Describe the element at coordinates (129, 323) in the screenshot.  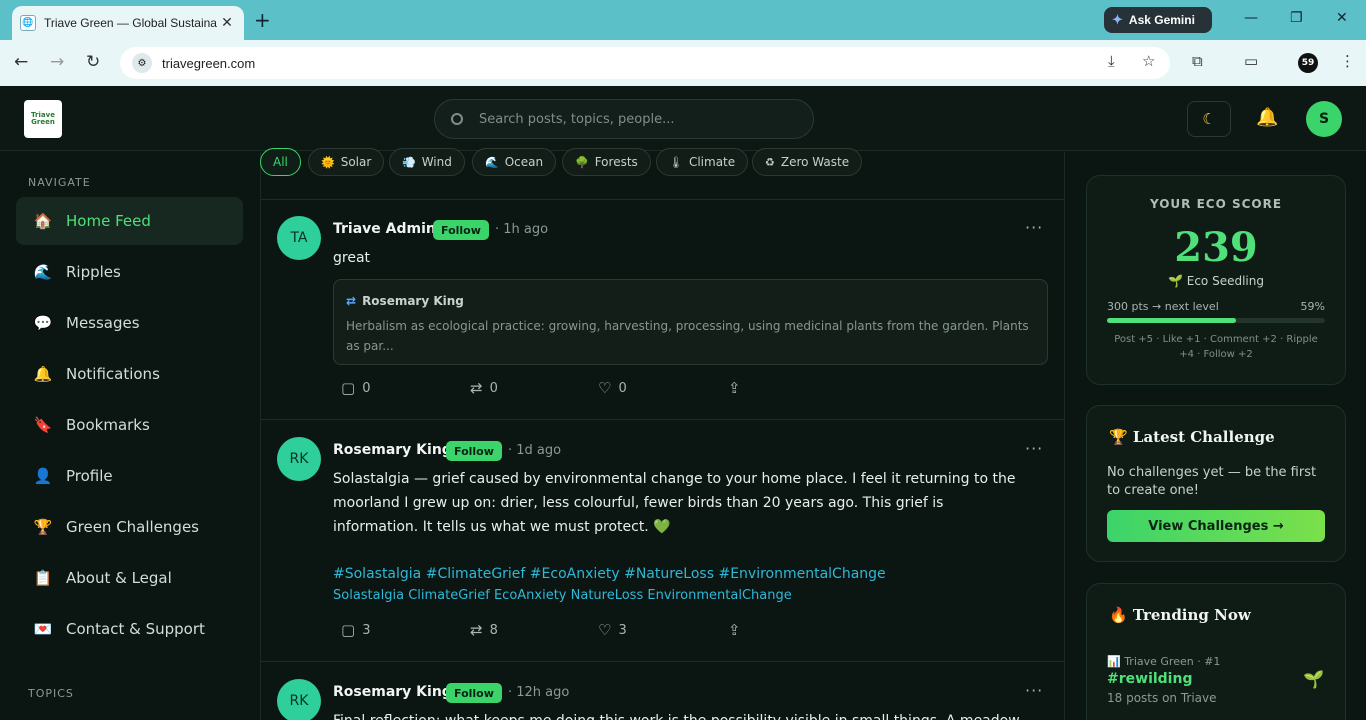
I see `sidebar-item-messages: 💬 Messages` at that location.